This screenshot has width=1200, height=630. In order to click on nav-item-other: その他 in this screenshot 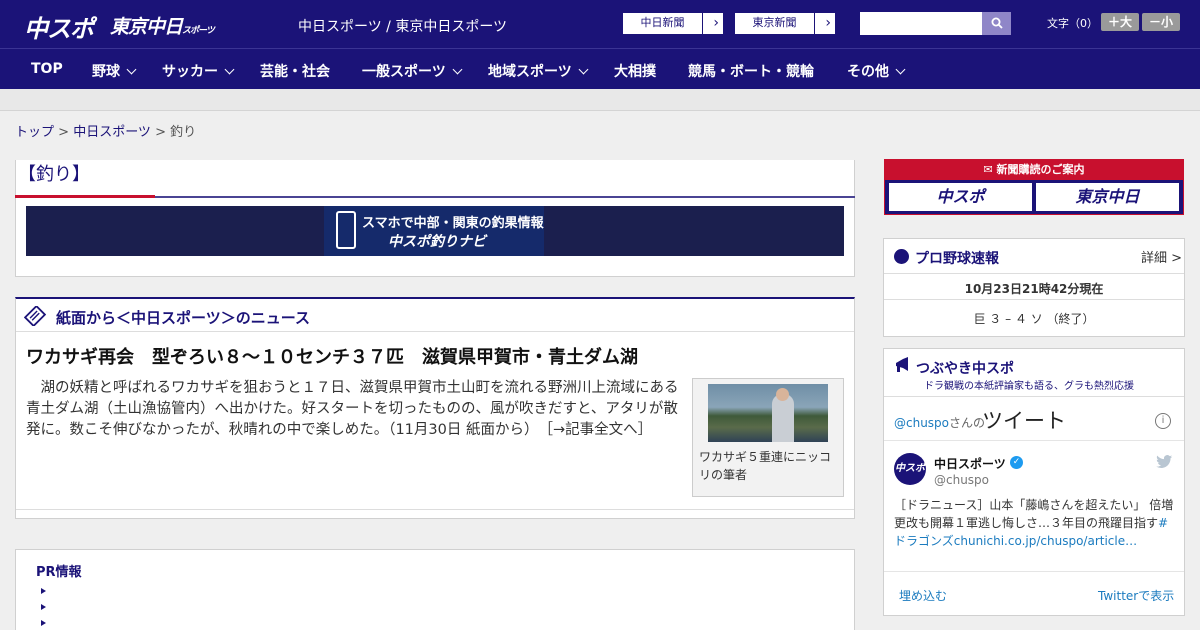, I will do `click(876, 71)`.